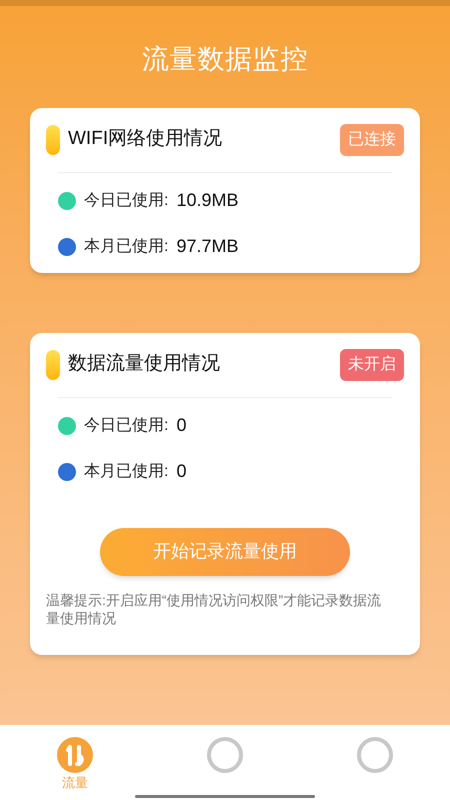  I want to click on usage-value: 10.9MB, so click(207, 200).